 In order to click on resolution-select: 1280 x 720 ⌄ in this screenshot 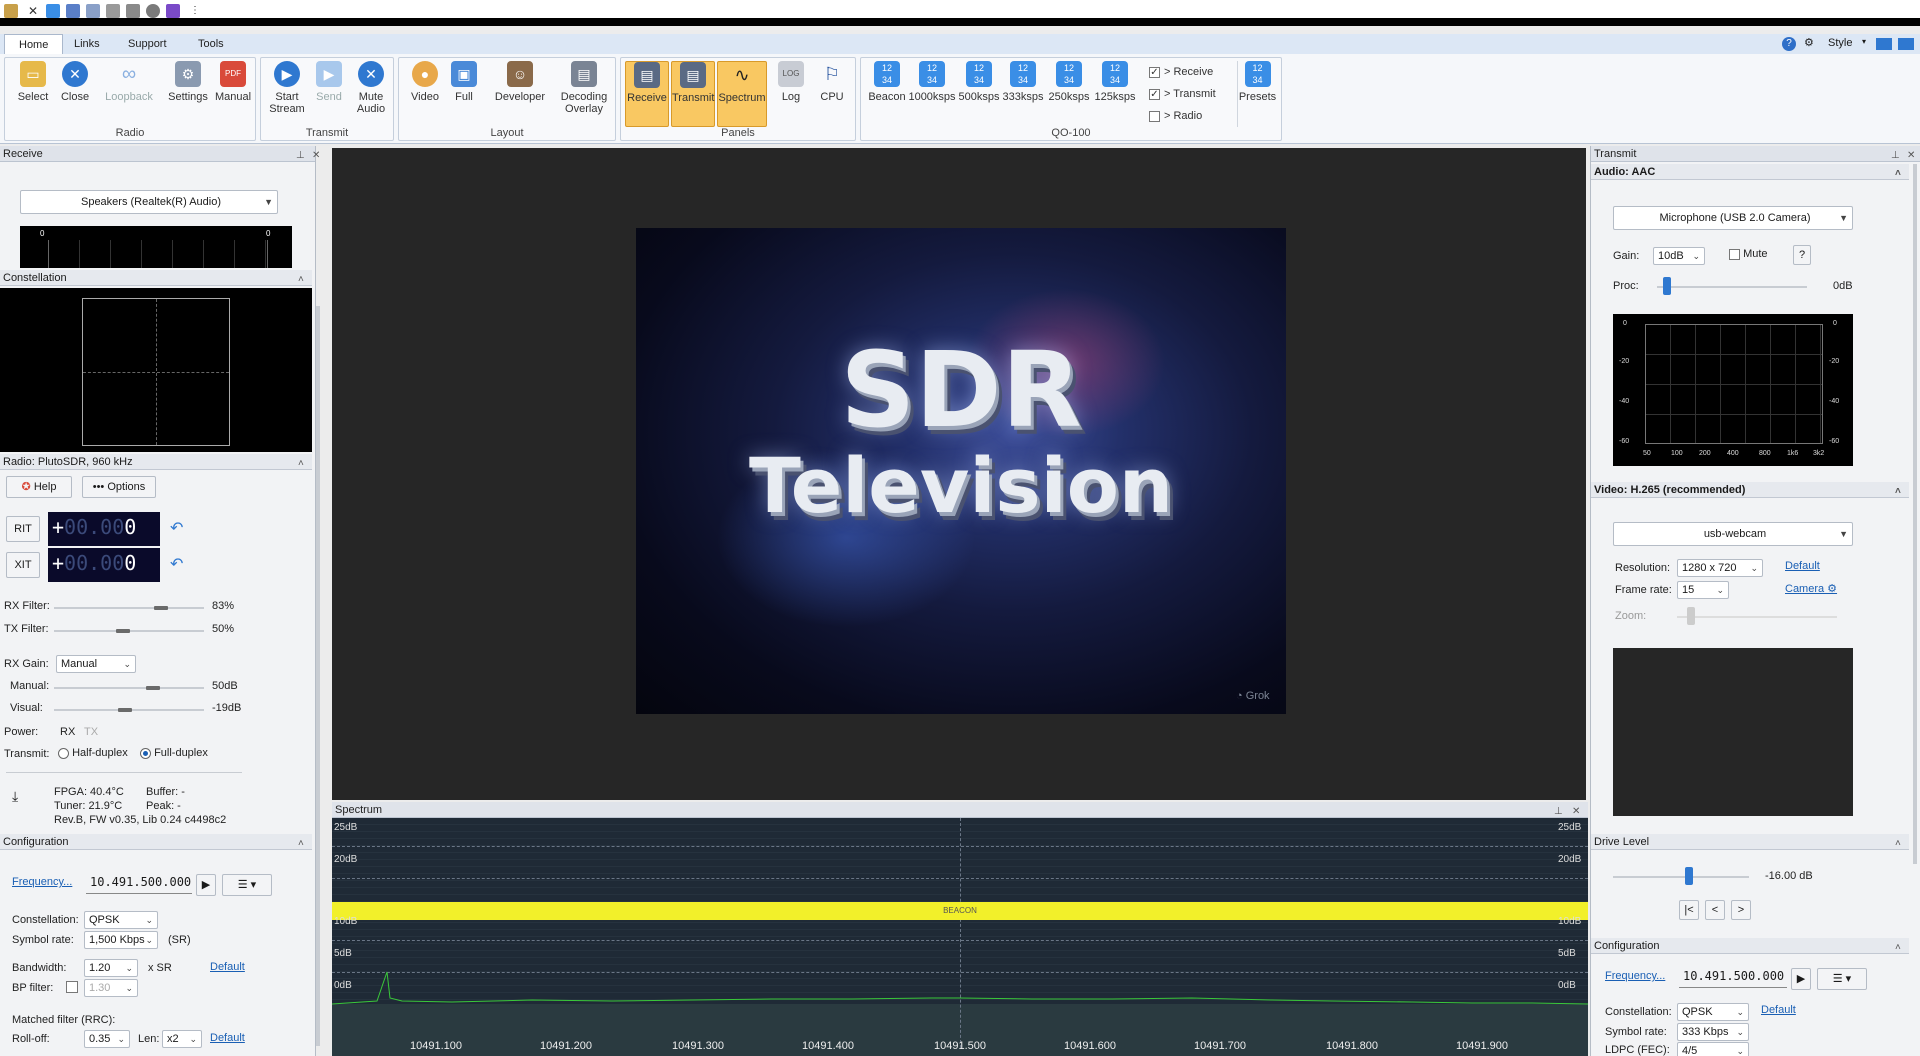, I will do `click(1720, 568)`.